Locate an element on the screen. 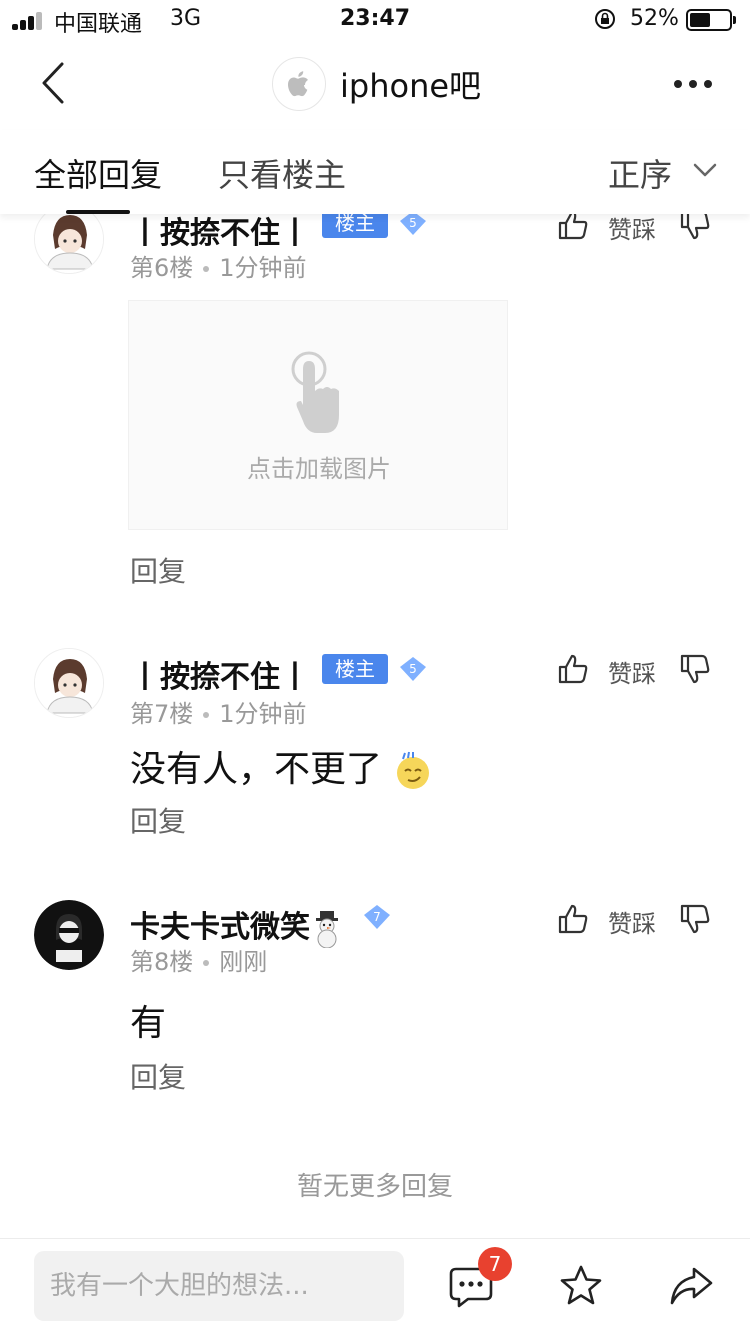 This screenshot has width=750, height=1334. rotation-lock-icon is located at coordinates (605, 19).